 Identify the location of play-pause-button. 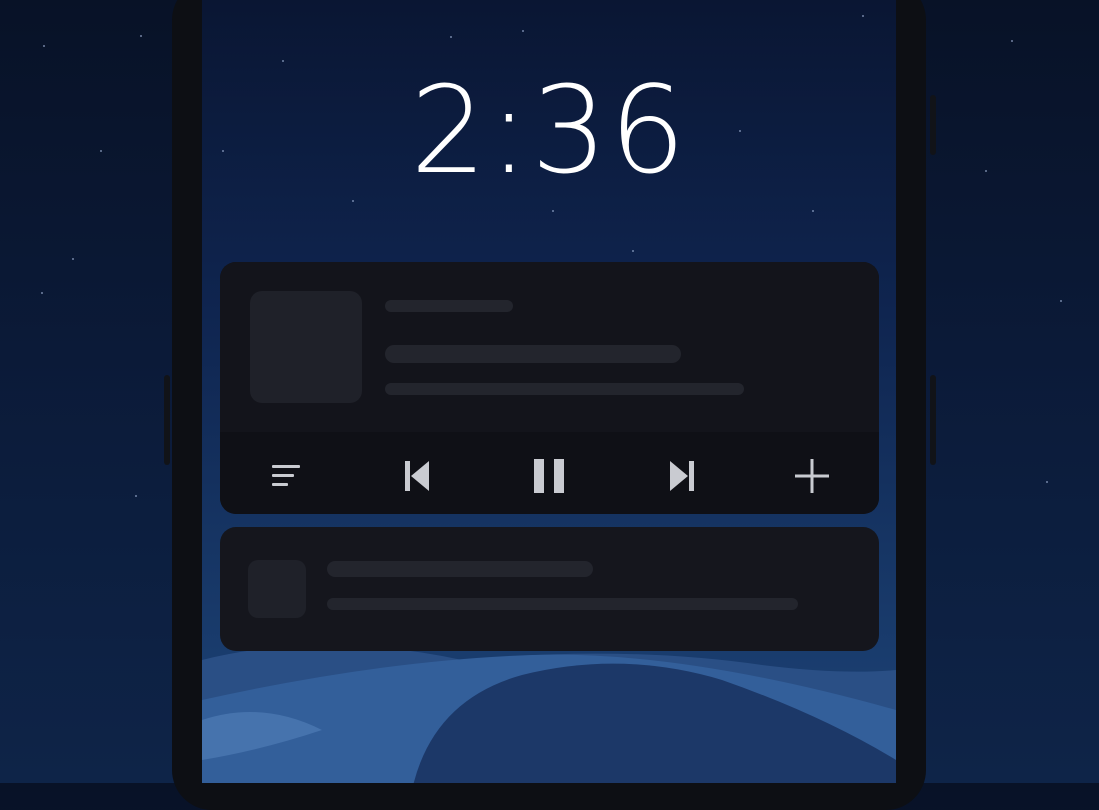
(549, 476).